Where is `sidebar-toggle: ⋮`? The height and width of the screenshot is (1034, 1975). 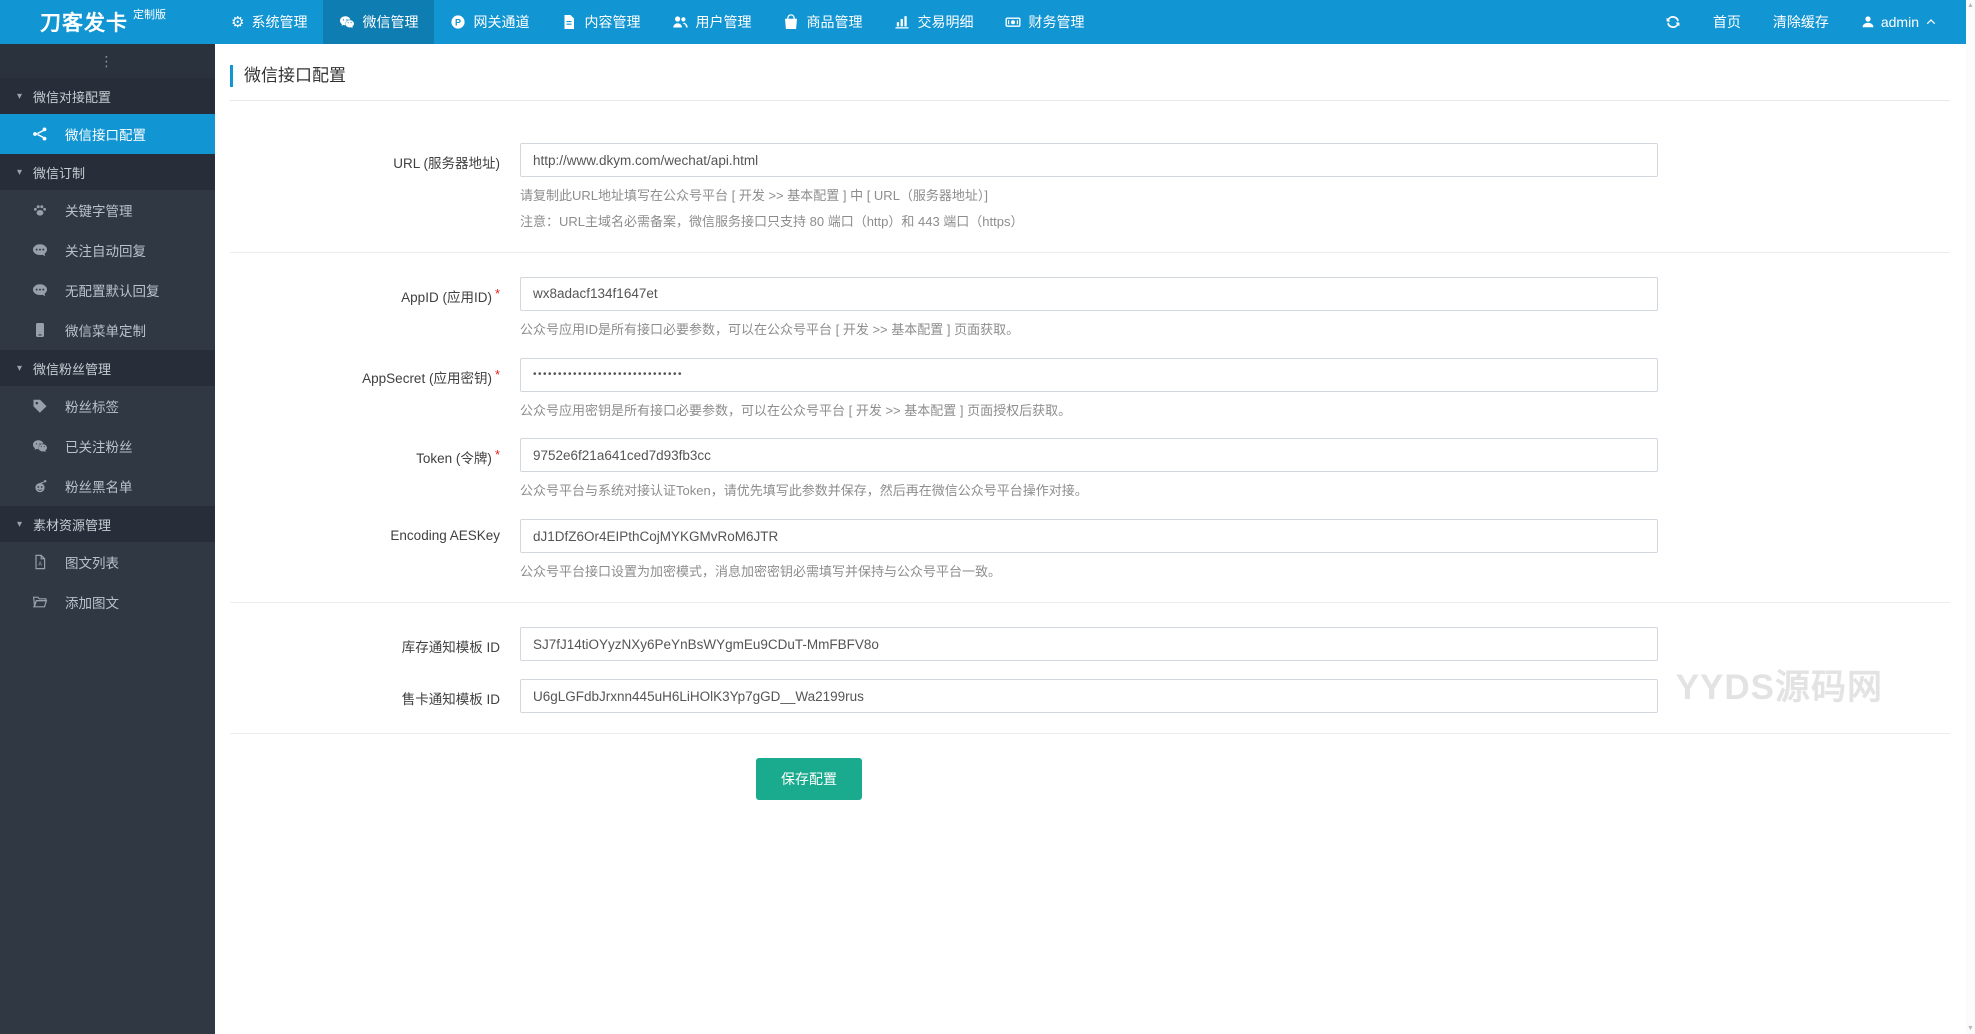
sidebar-toggle: ⋮ is located at coordinates (107, 61).